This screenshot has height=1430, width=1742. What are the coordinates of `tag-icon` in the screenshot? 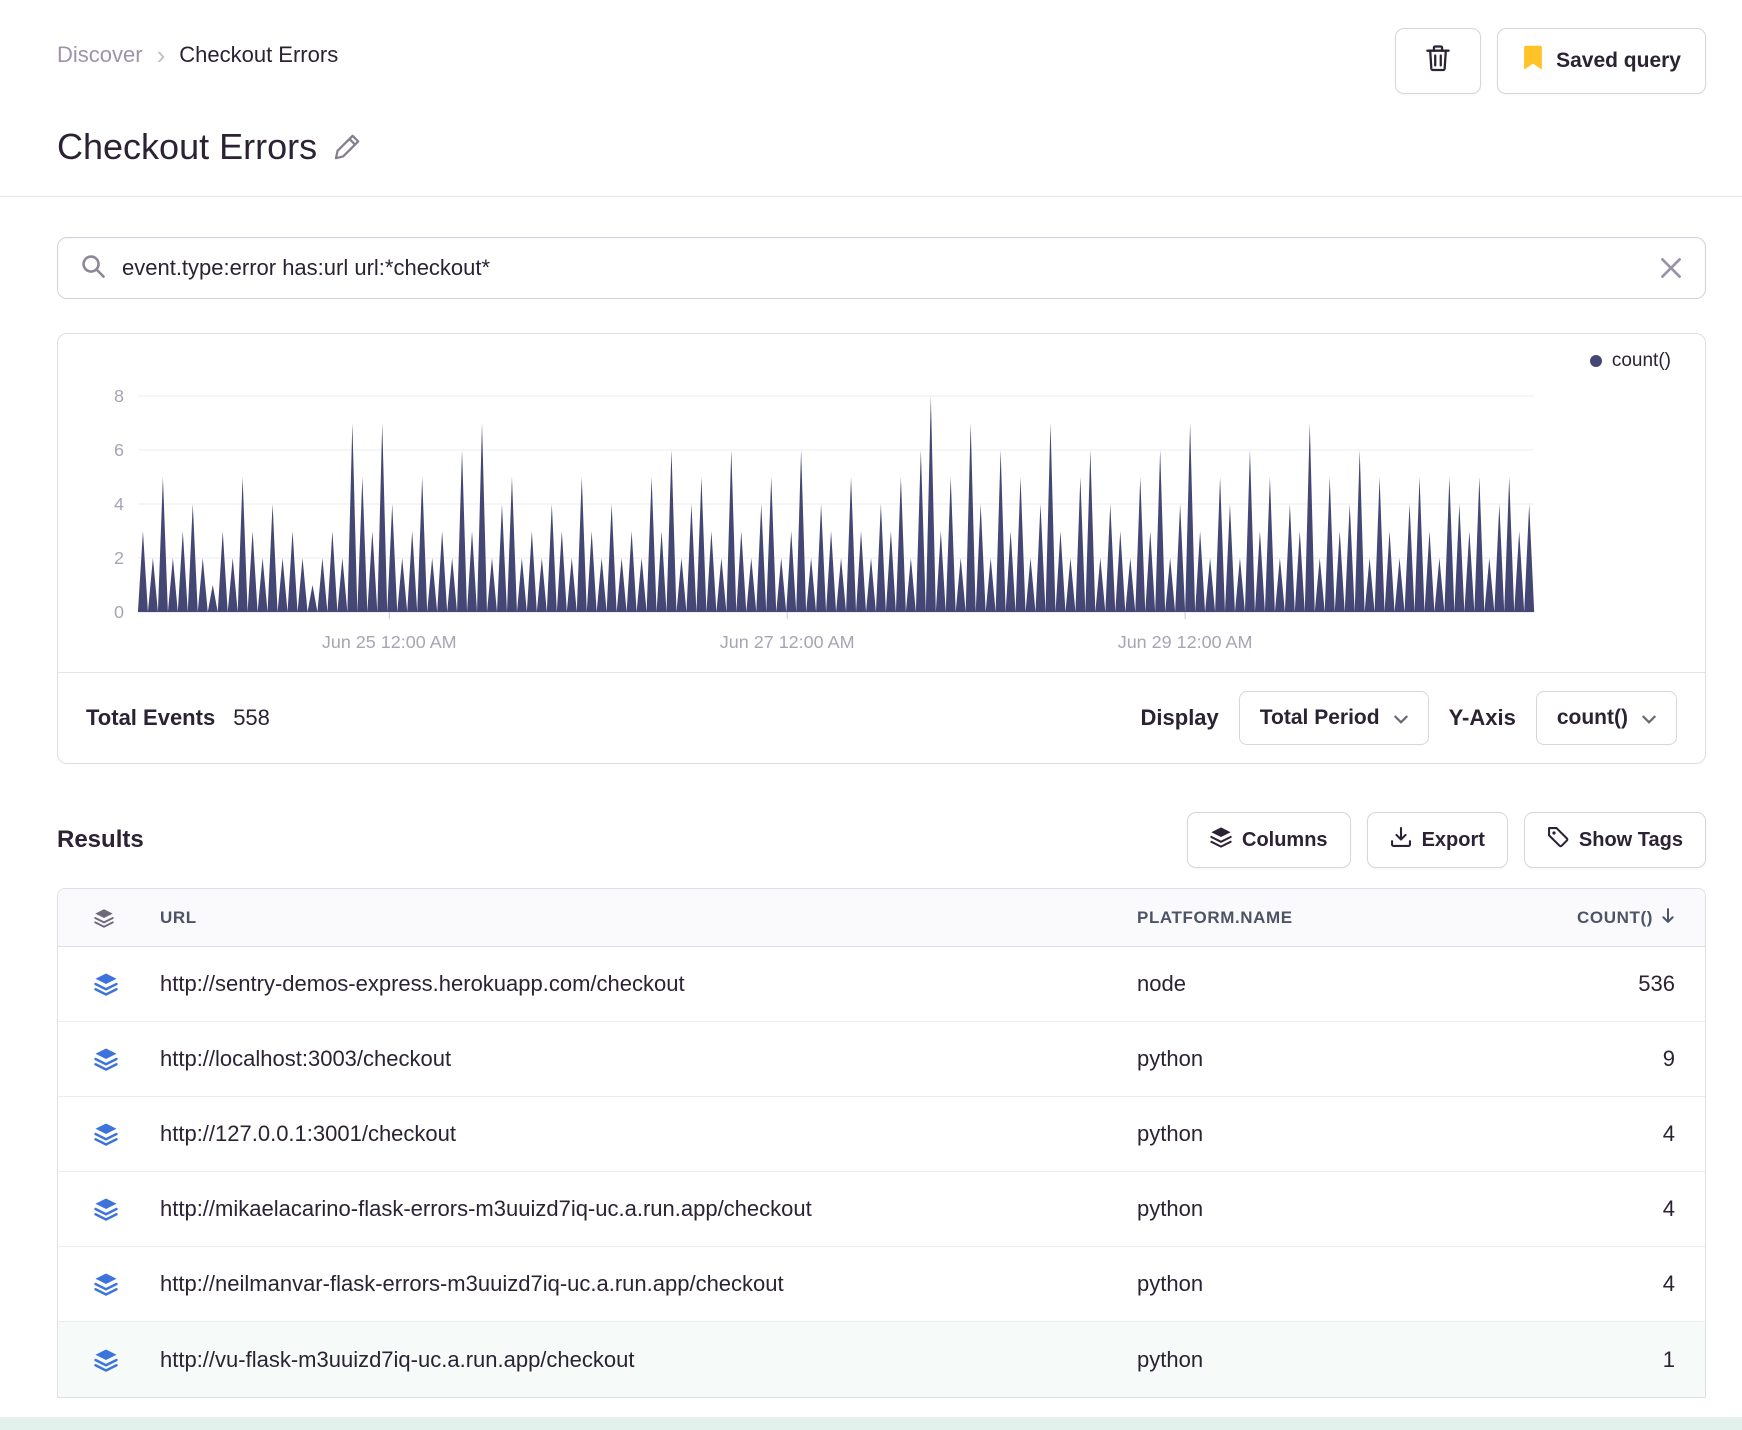 It's located at (1558, 840).